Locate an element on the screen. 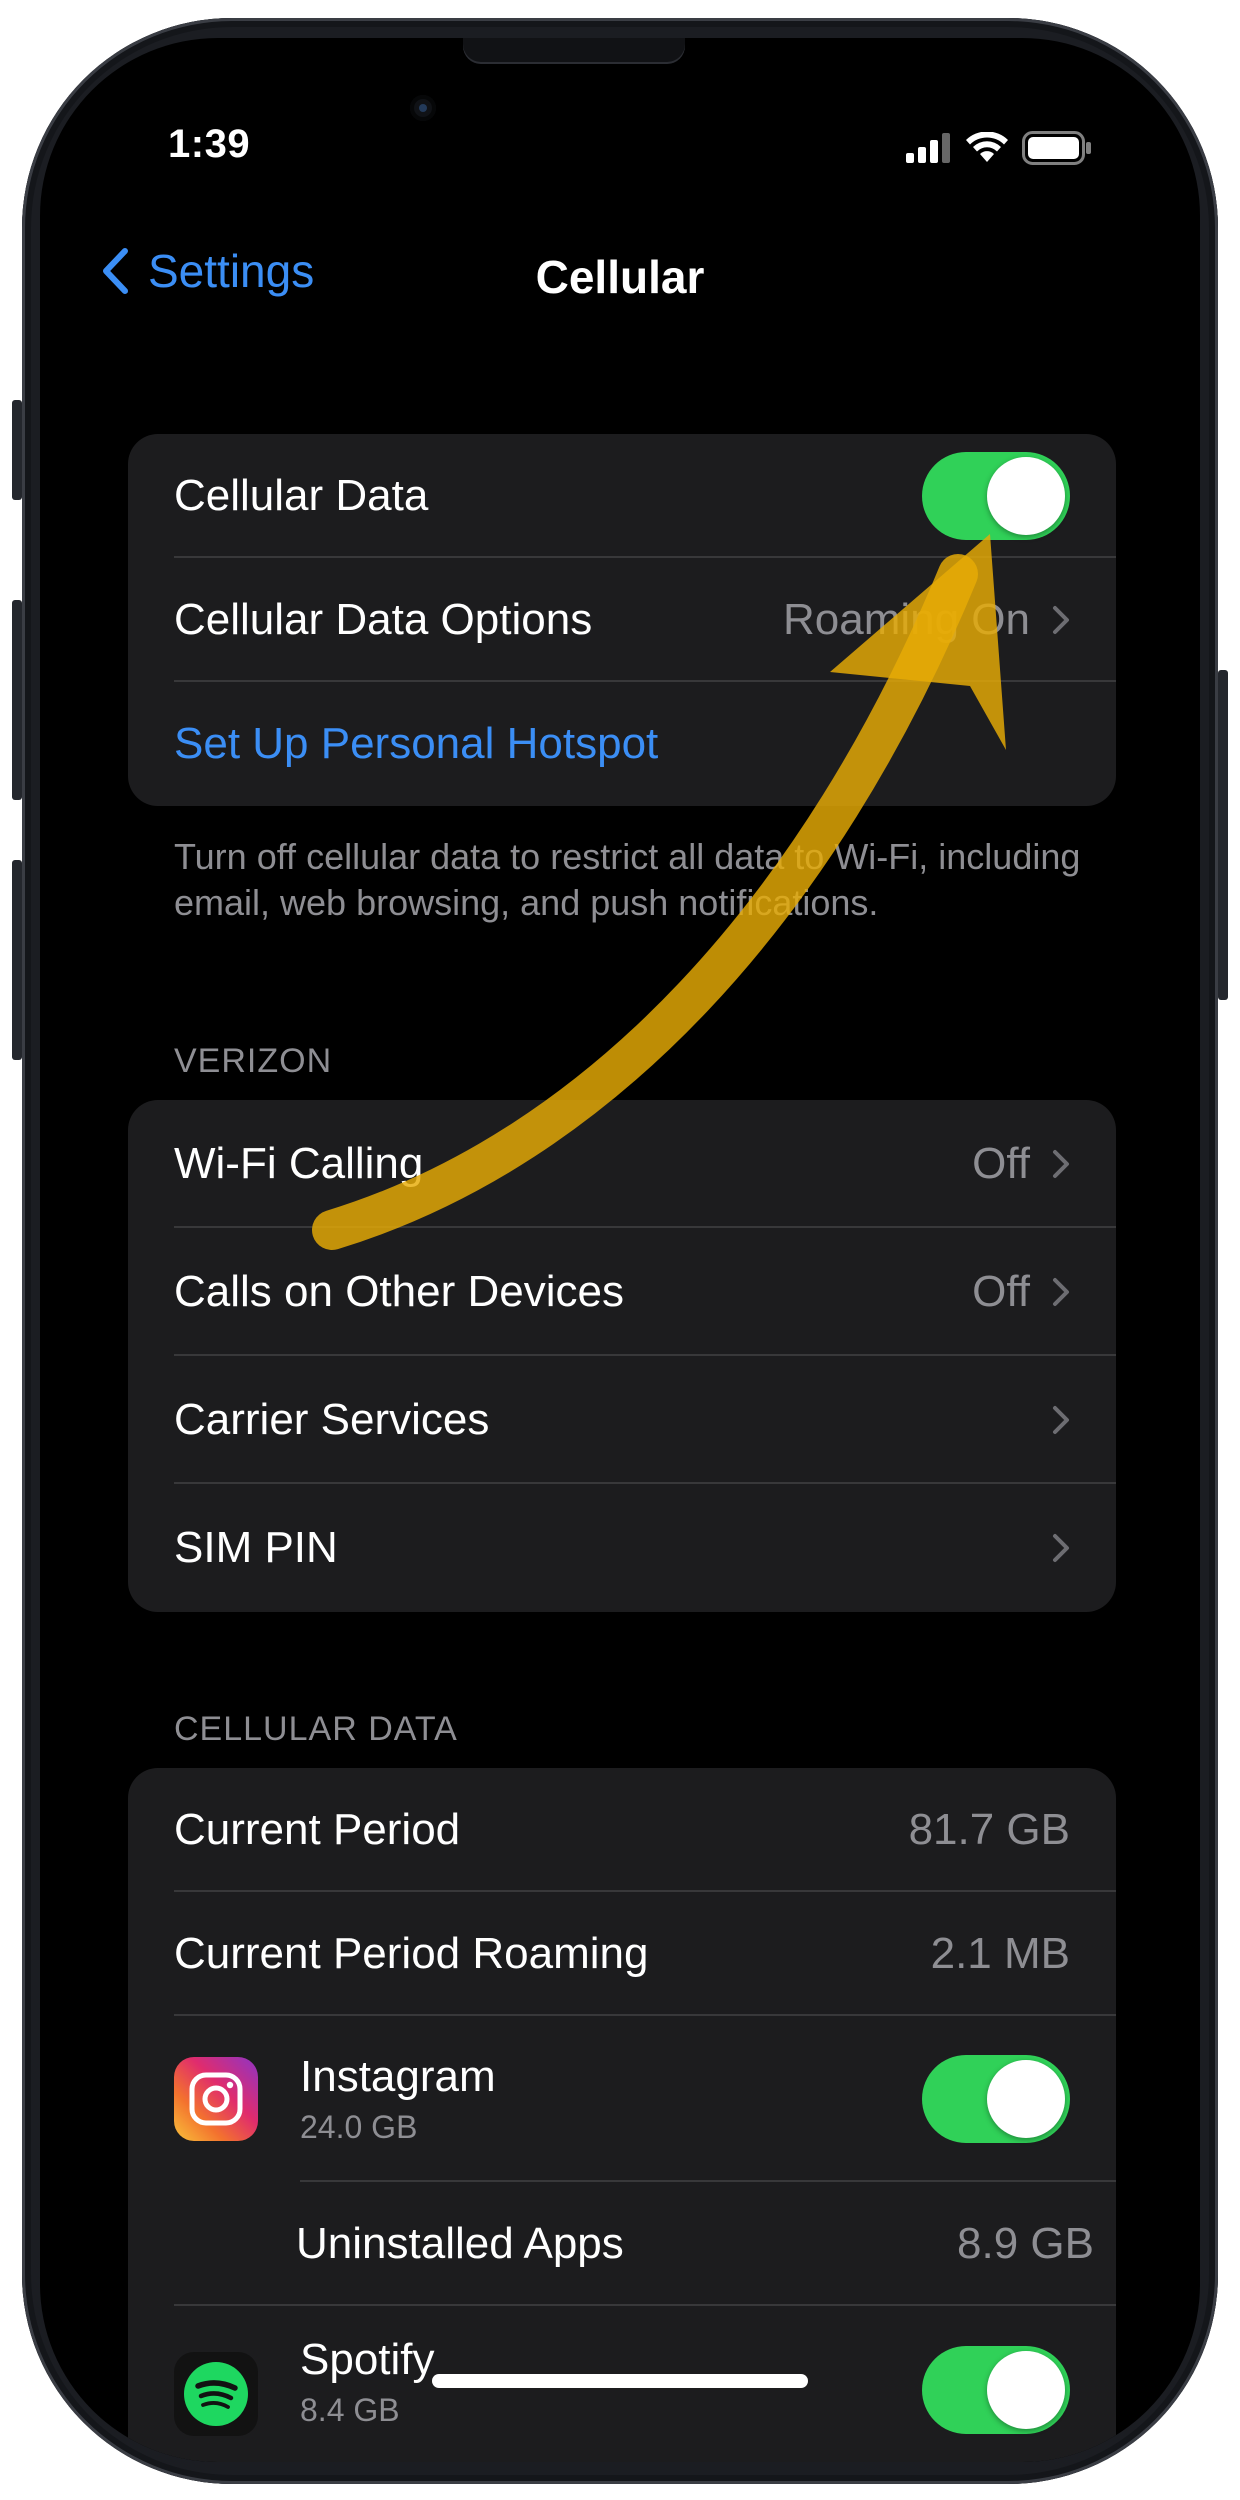 The width and height of the screenshot is (1240, 2500). current-period-value: 81.7 GB is located at coordinates (989, 1829).